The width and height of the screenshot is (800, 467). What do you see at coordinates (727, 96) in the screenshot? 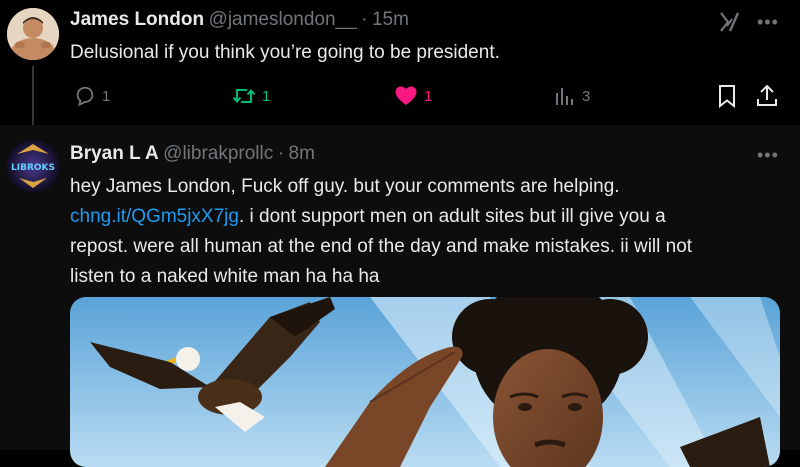
I see `bookmark-icon` at bounding box center [727, 96].